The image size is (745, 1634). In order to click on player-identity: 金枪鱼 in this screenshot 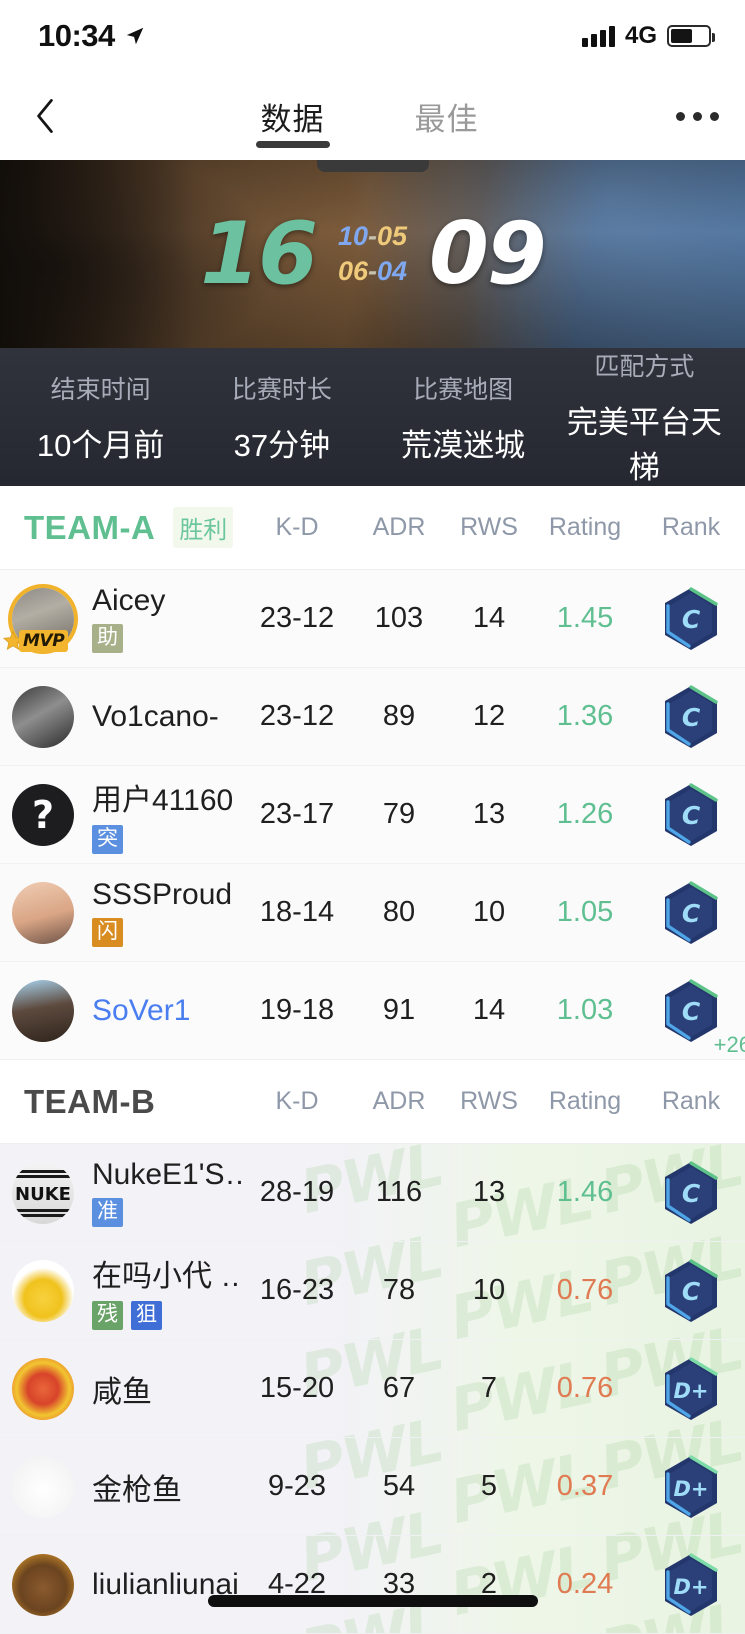, I will do `click(163, 1487)`.